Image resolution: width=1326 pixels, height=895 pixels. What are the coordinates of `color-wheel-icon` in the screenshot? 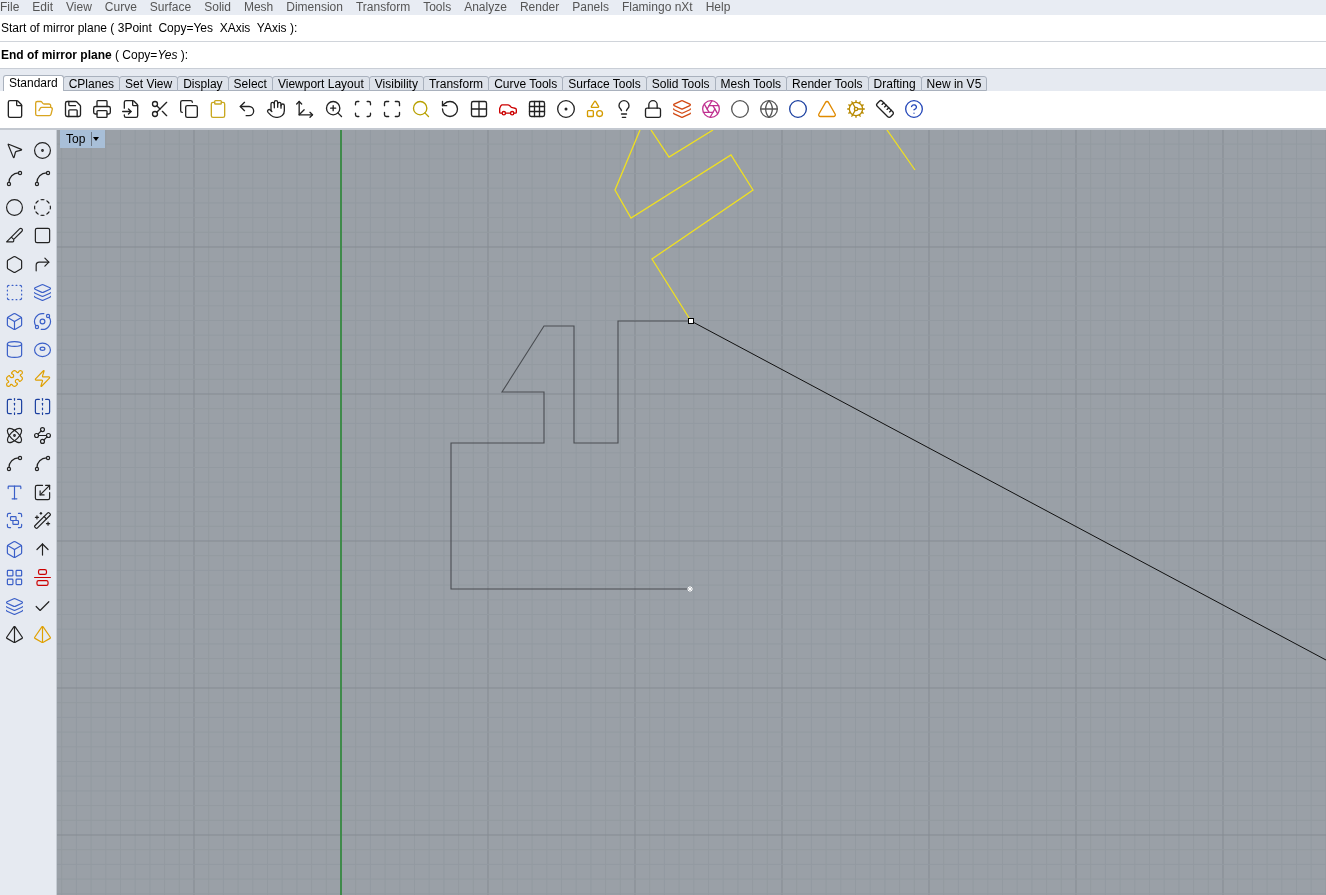 It's located at (711, 109).